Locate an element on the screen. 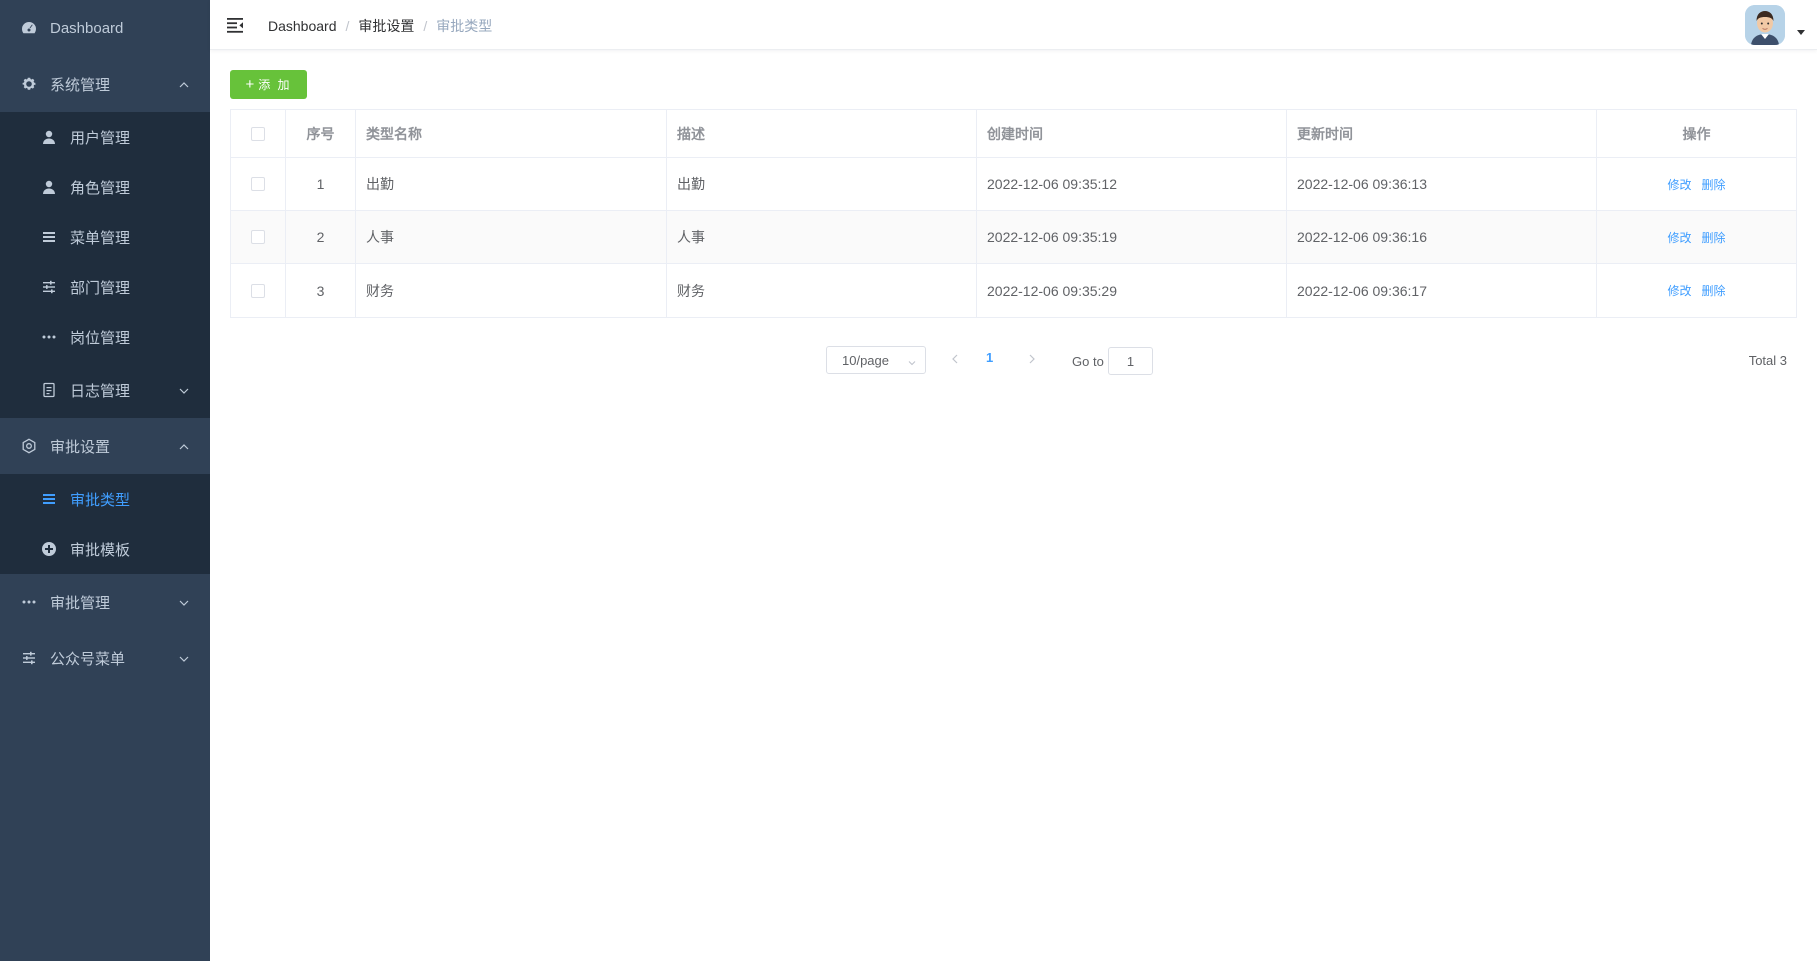 The height and width of the screenshot is (961, 1817). goto-page-input is located at coordinates (1130, 361).